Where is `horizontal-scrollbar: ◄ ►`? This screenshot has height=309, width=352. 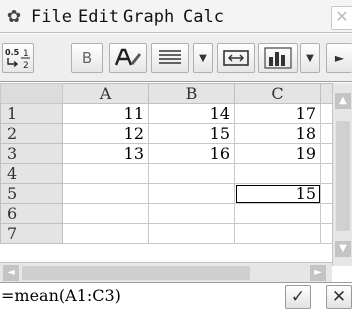
horizontal-scrollbar: ◄ ► is located at coordinates (166, 272).